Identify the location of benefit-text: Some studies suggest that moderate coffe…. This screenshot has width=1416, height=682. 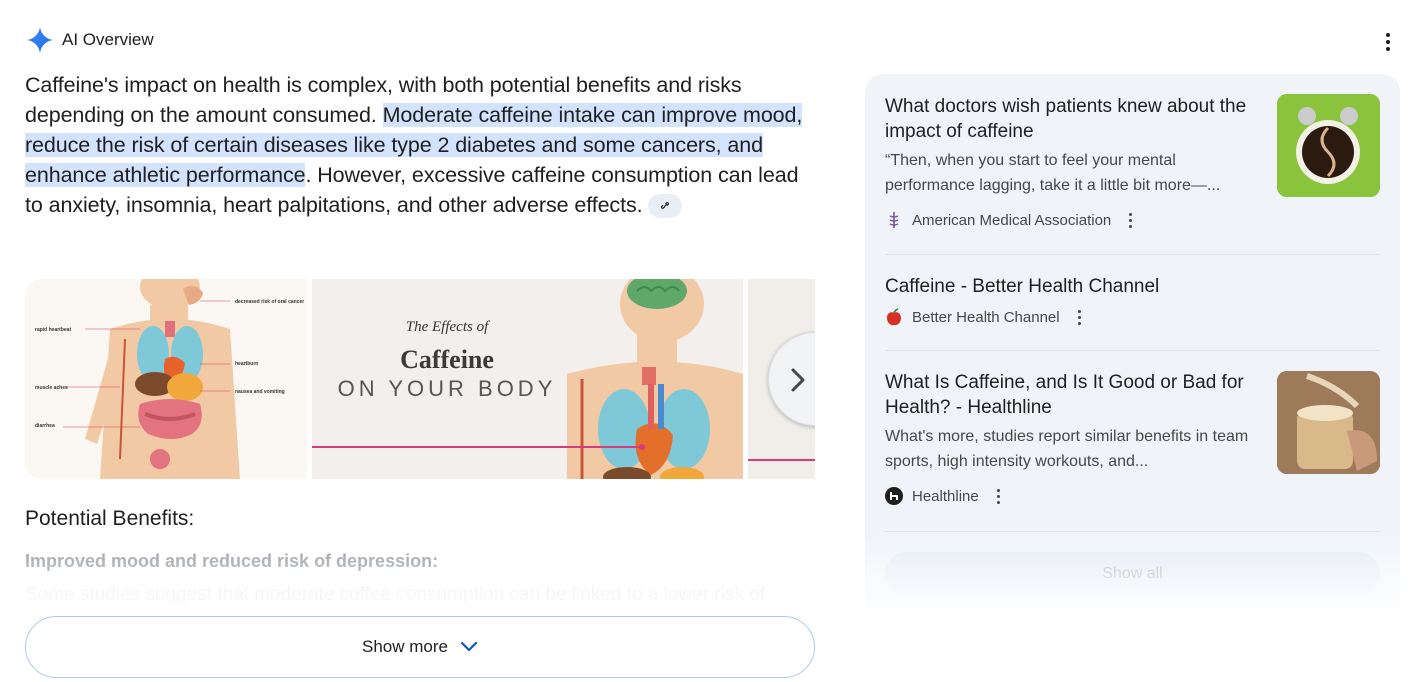
(395, 594).